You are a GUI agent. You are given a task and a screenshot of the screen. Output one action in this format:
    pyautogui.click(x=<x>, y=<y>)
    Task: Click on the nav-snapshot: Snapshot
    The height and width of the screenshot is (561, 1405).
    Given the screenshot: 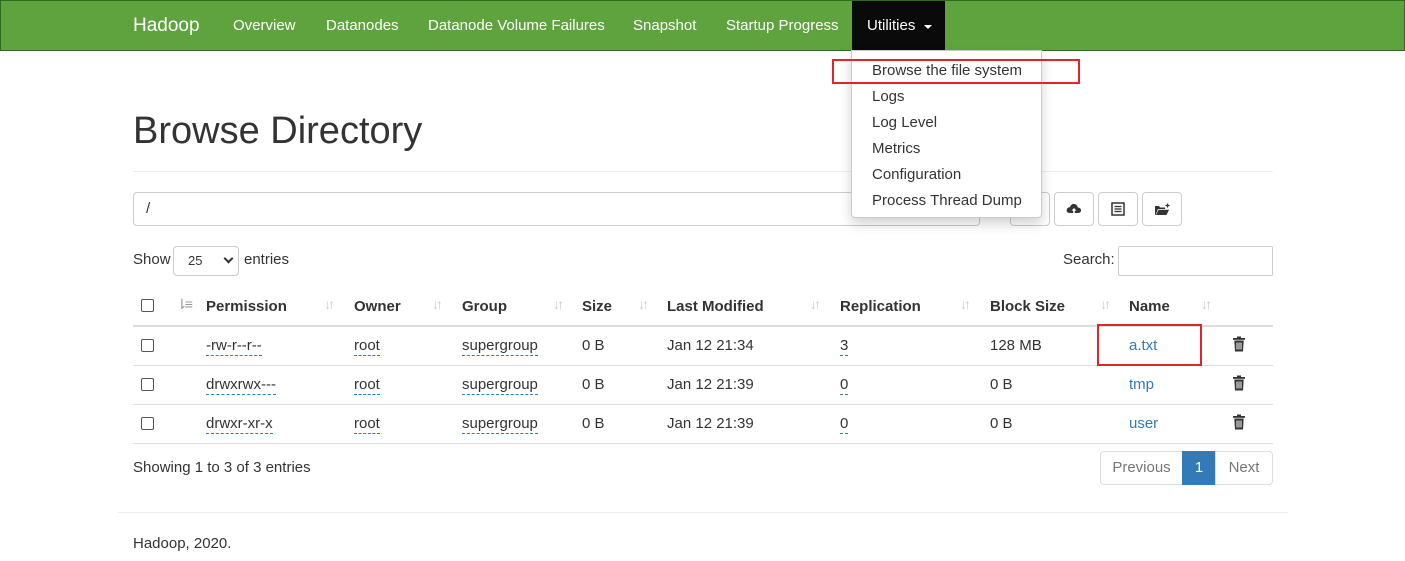 What is the action you would take?
    pyautogui.click(x=664, y=25)
    